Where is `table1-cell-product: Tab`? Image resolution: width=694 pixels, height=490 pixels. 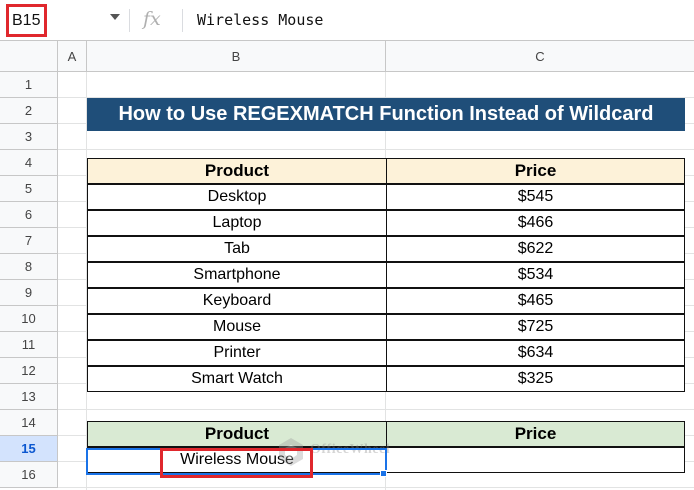
table1-cell-product: Tab is located at coordinates (237, 249).